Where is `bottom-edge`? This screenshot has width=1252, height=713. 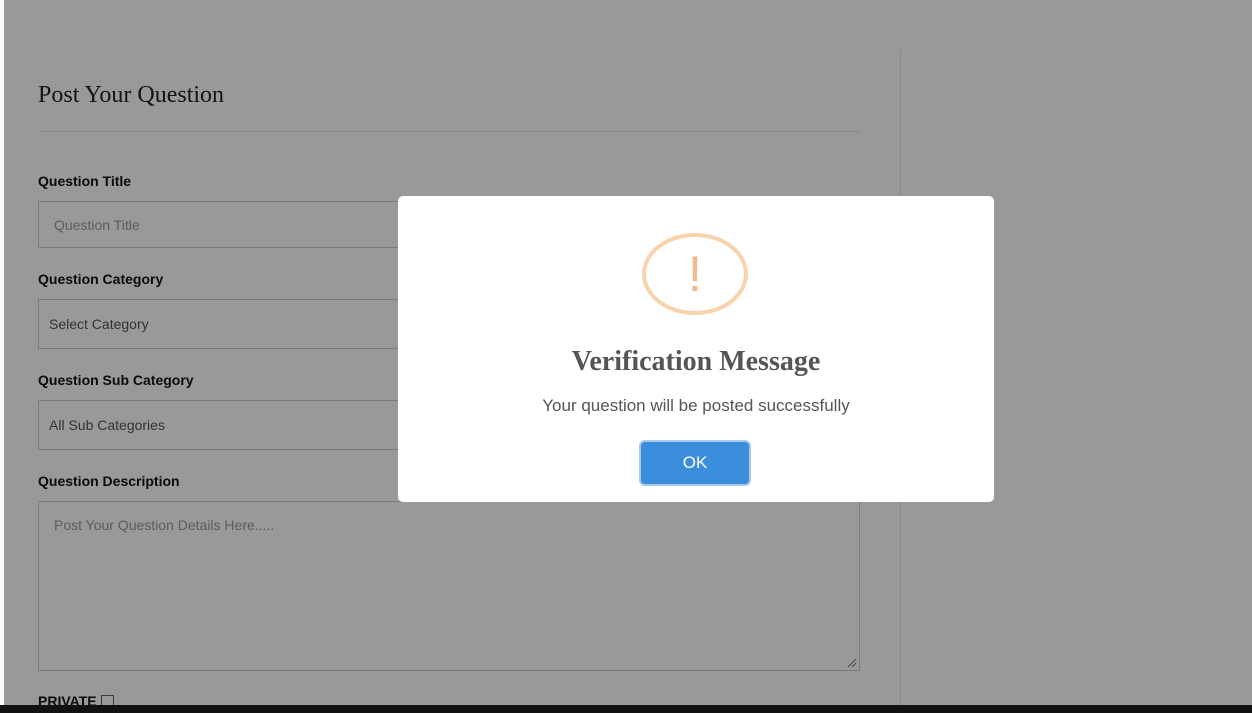
bottom-edge is located at coordinates (626, 709).